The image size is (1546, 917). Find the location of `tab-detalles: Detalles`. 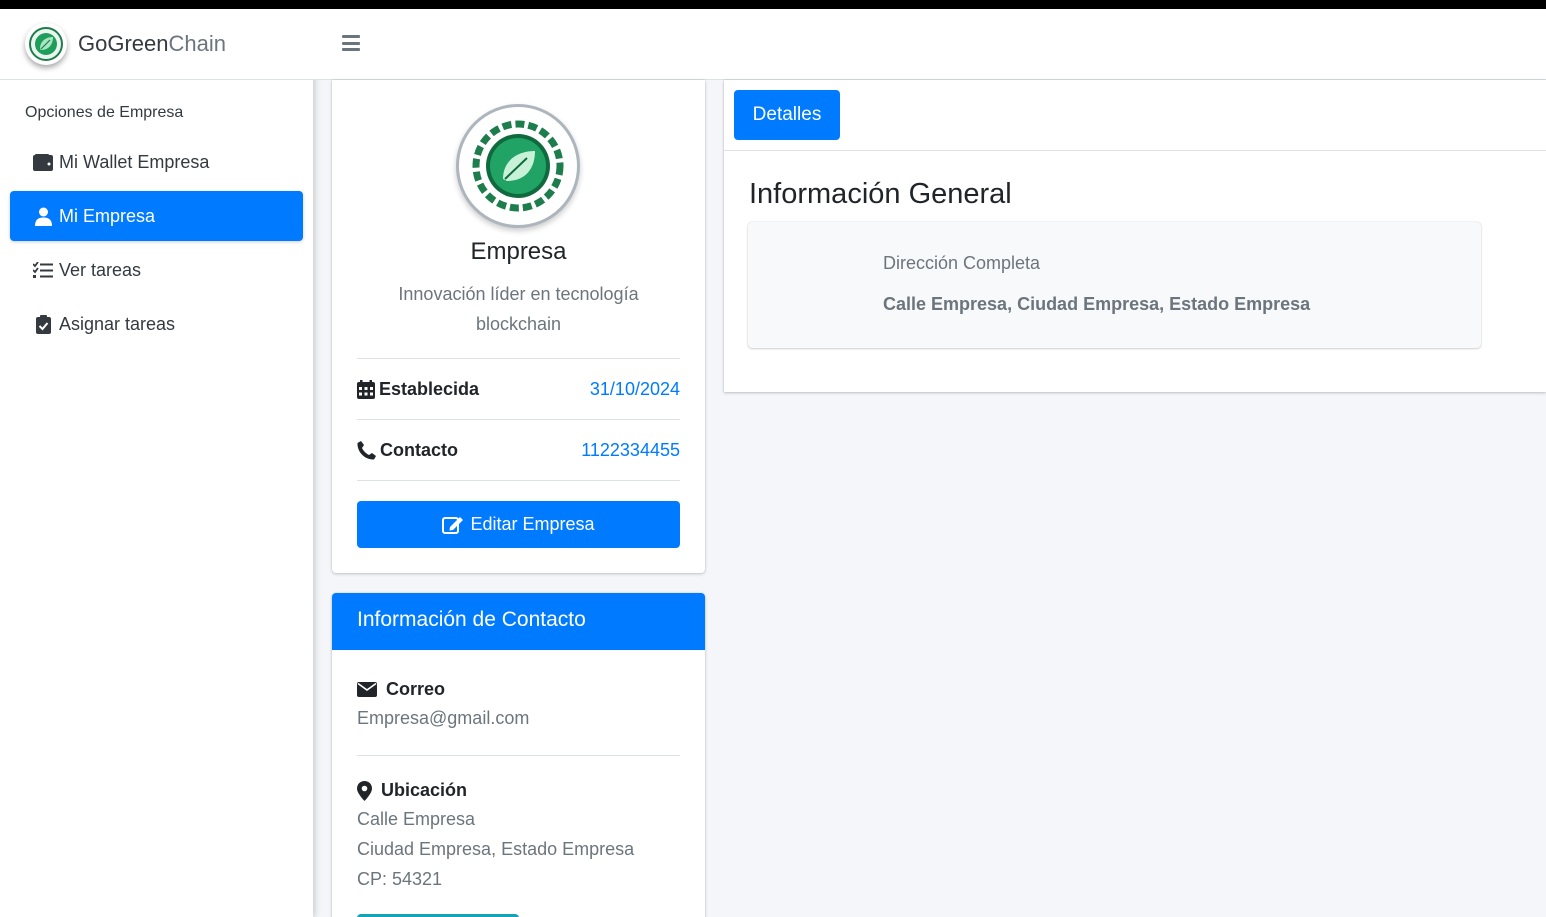

tab-detalles: Detalles is located at coordinates (787, 115).